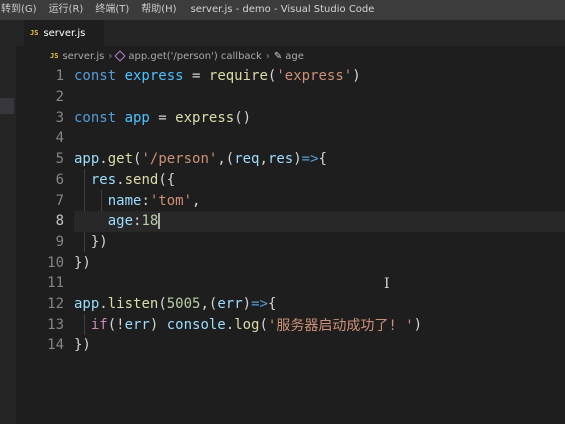 The width and height of the screenshot is (565, 424). Describe the element at coordinates (159, 221) in the screenshot. I see `text-caret` at that location.